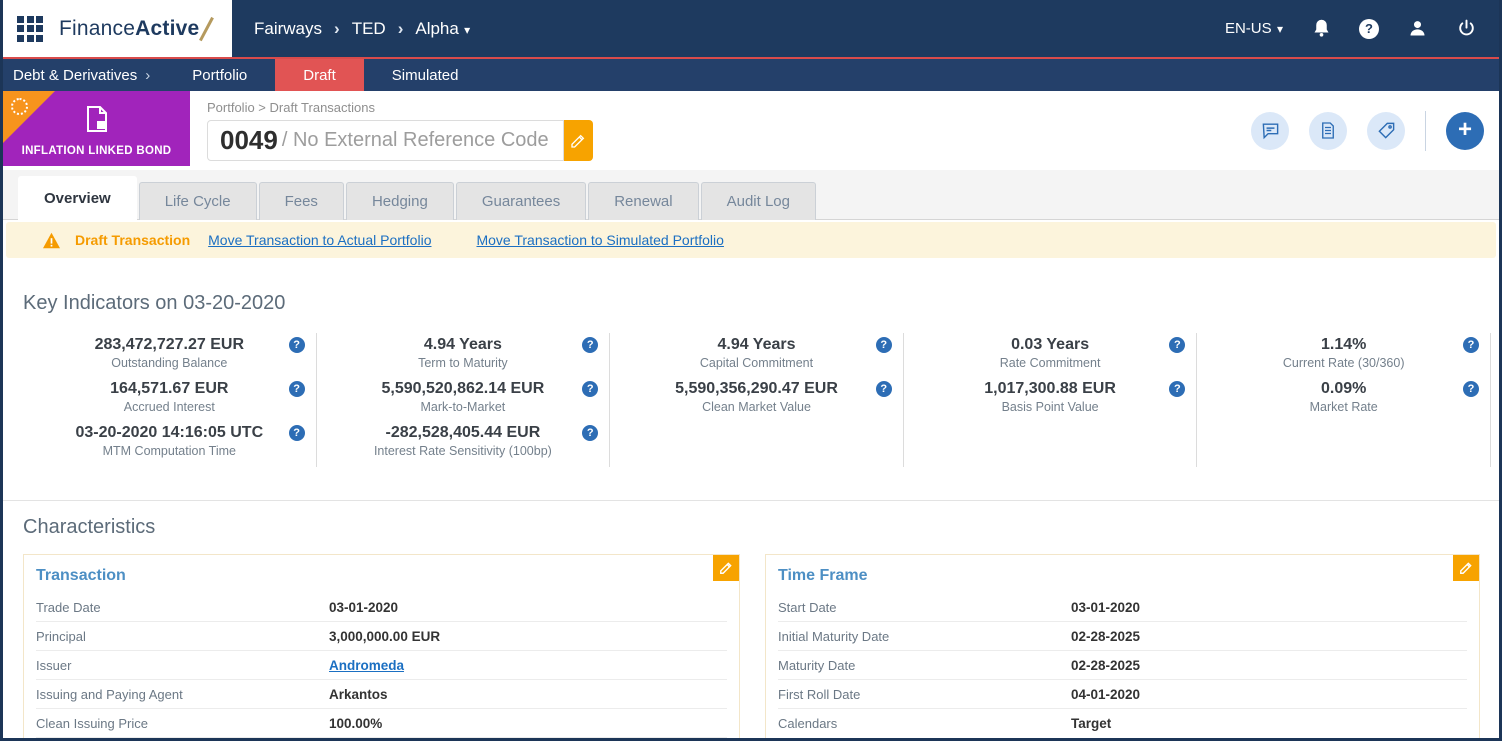 This screenshot has width=1502, height=741. What do you see at coordinates (169, 407) in the screenshot?
I see `indicator-label: Accrued Interest` at bounding box center [169, 407].